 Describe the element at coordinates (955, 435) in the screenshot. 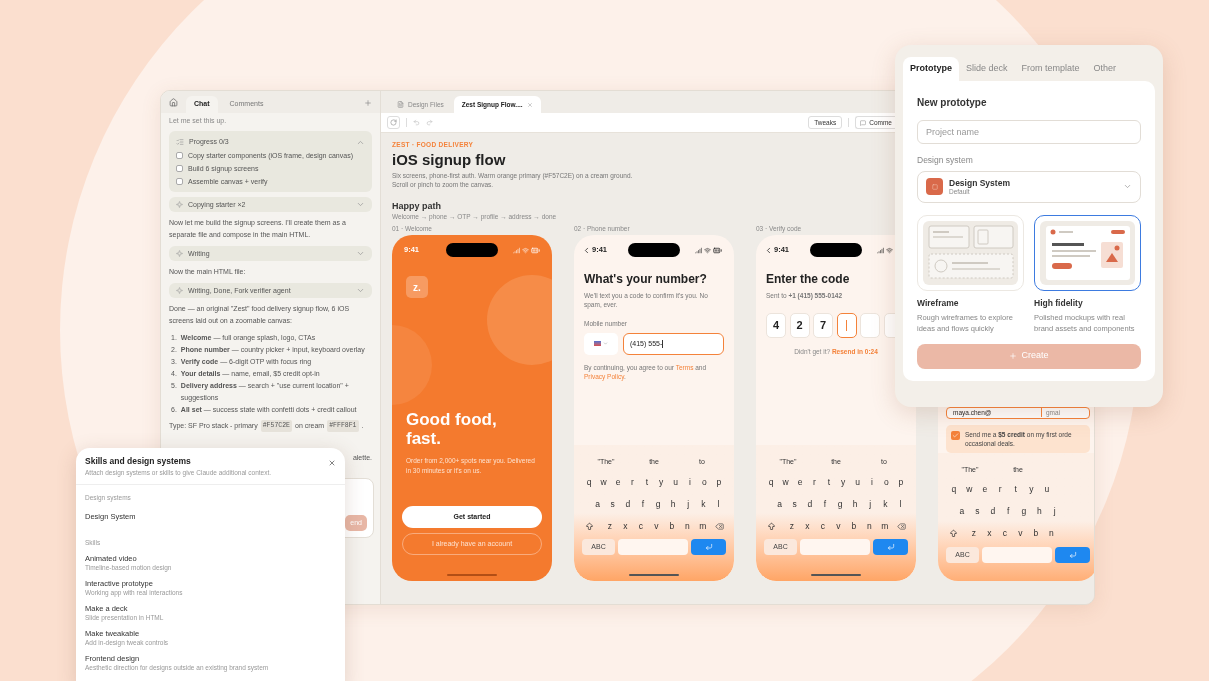

I see `opt-in-checkbox` at that location.